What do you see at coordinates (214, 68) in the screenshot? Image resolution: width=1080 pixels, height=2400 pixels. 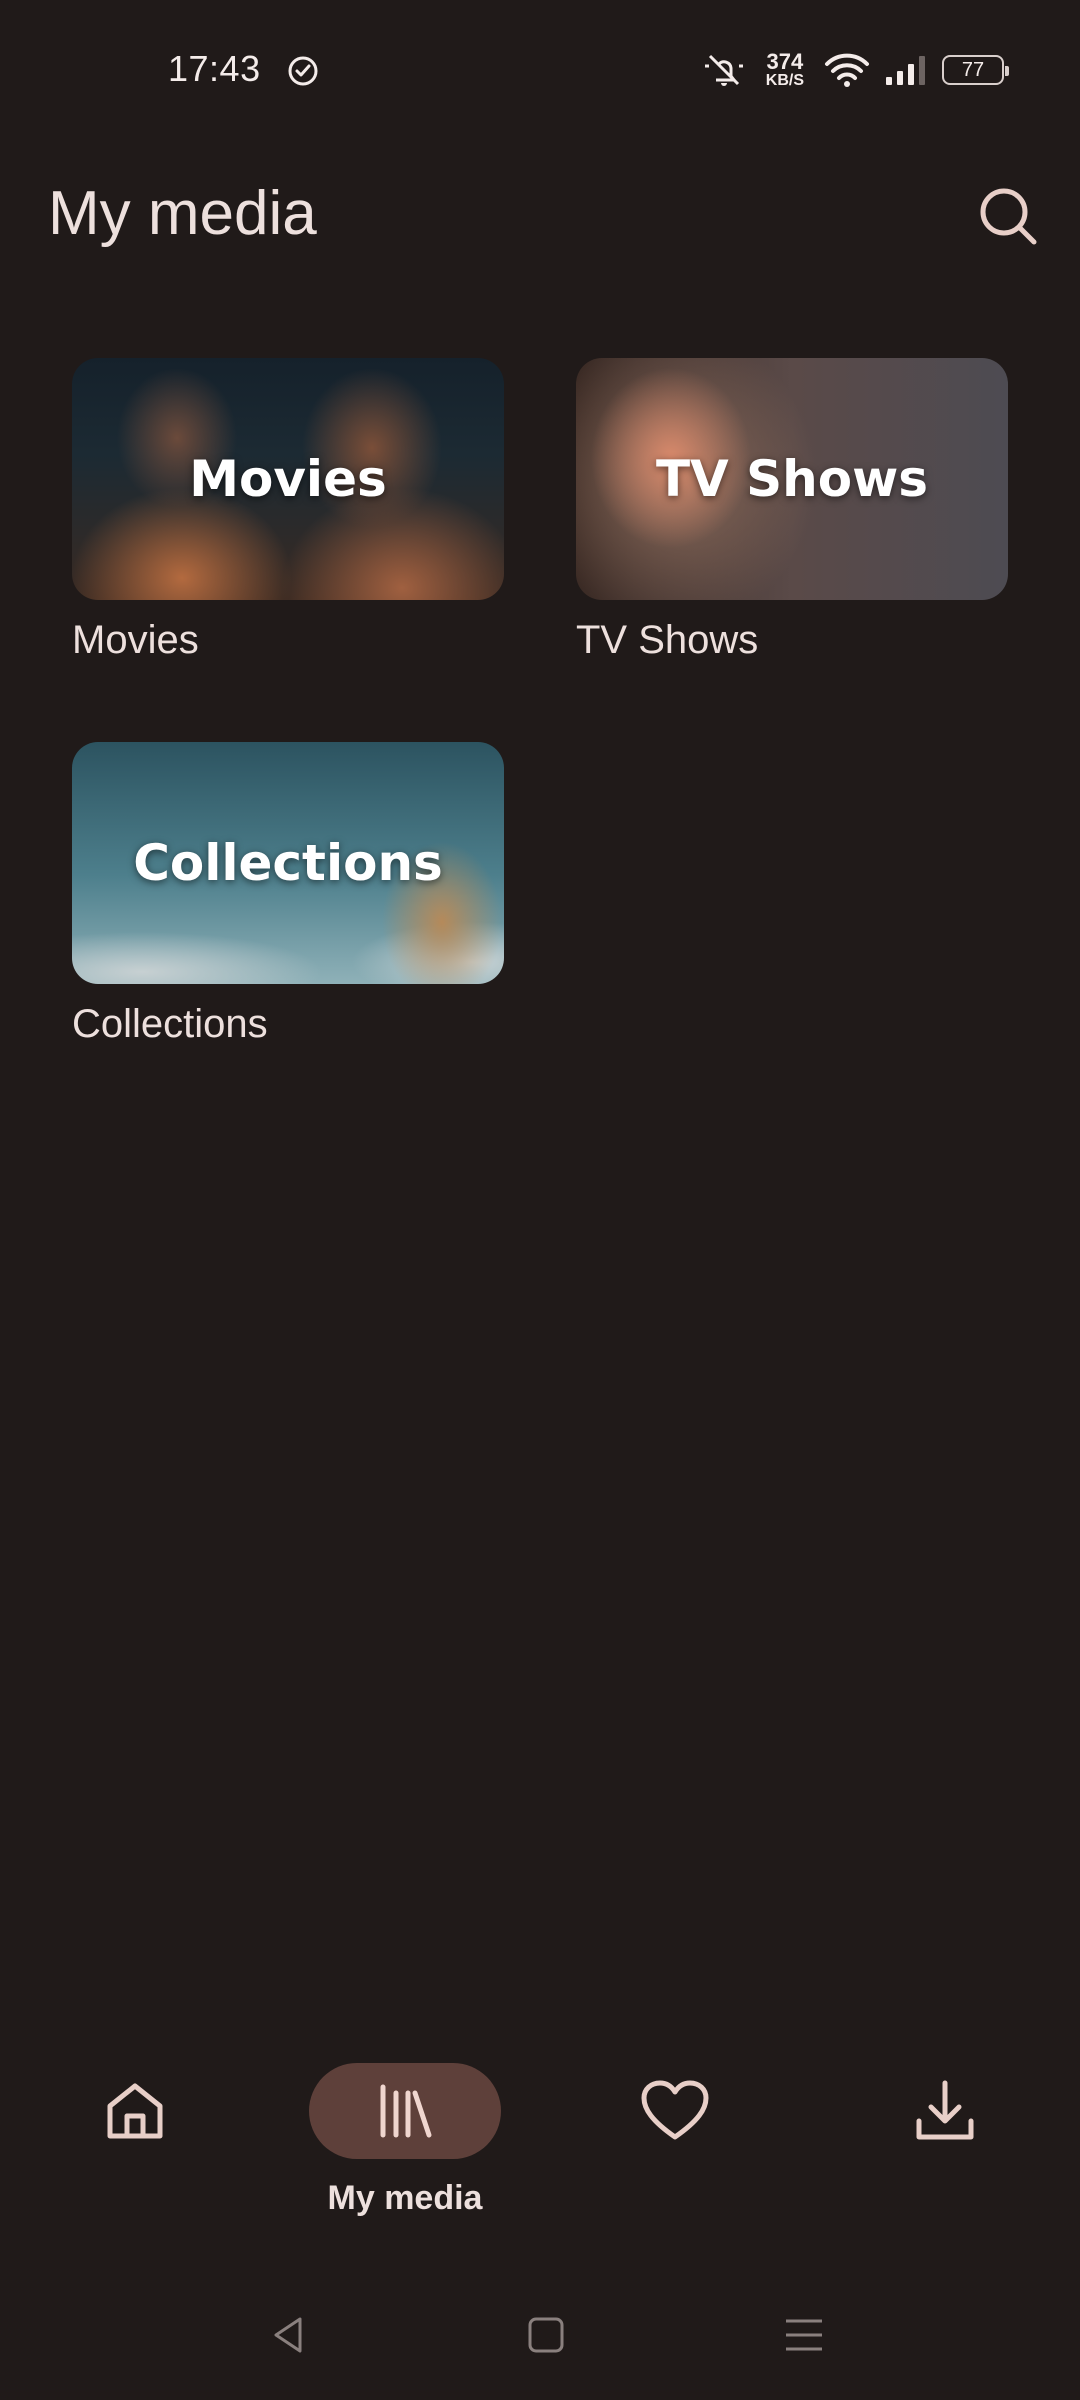 I see `status-time: 17:43` at bounding box center [214, 68].